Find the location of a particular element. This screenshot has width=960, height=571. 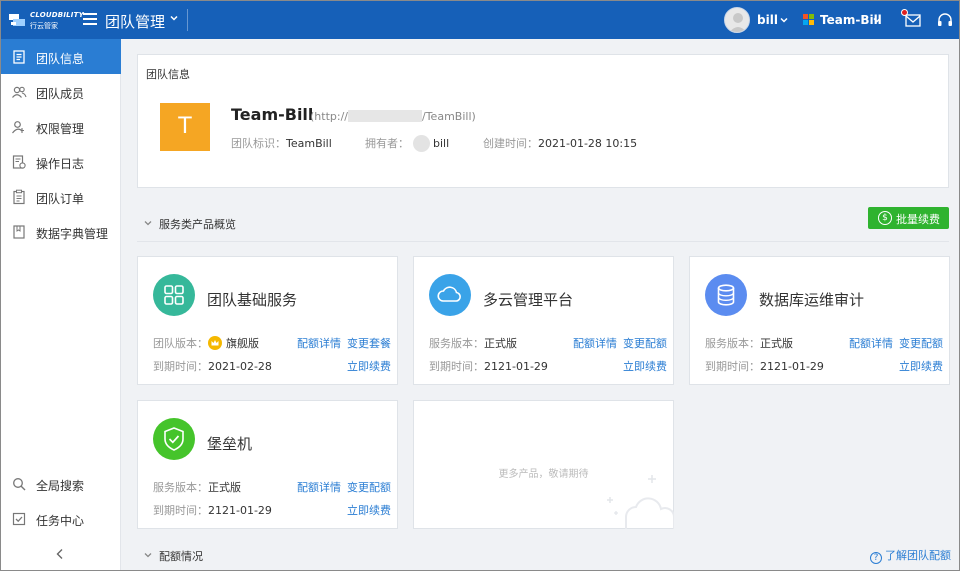

sidebar-item-permissions: 权限管理 is located at coordinates (61, 126).